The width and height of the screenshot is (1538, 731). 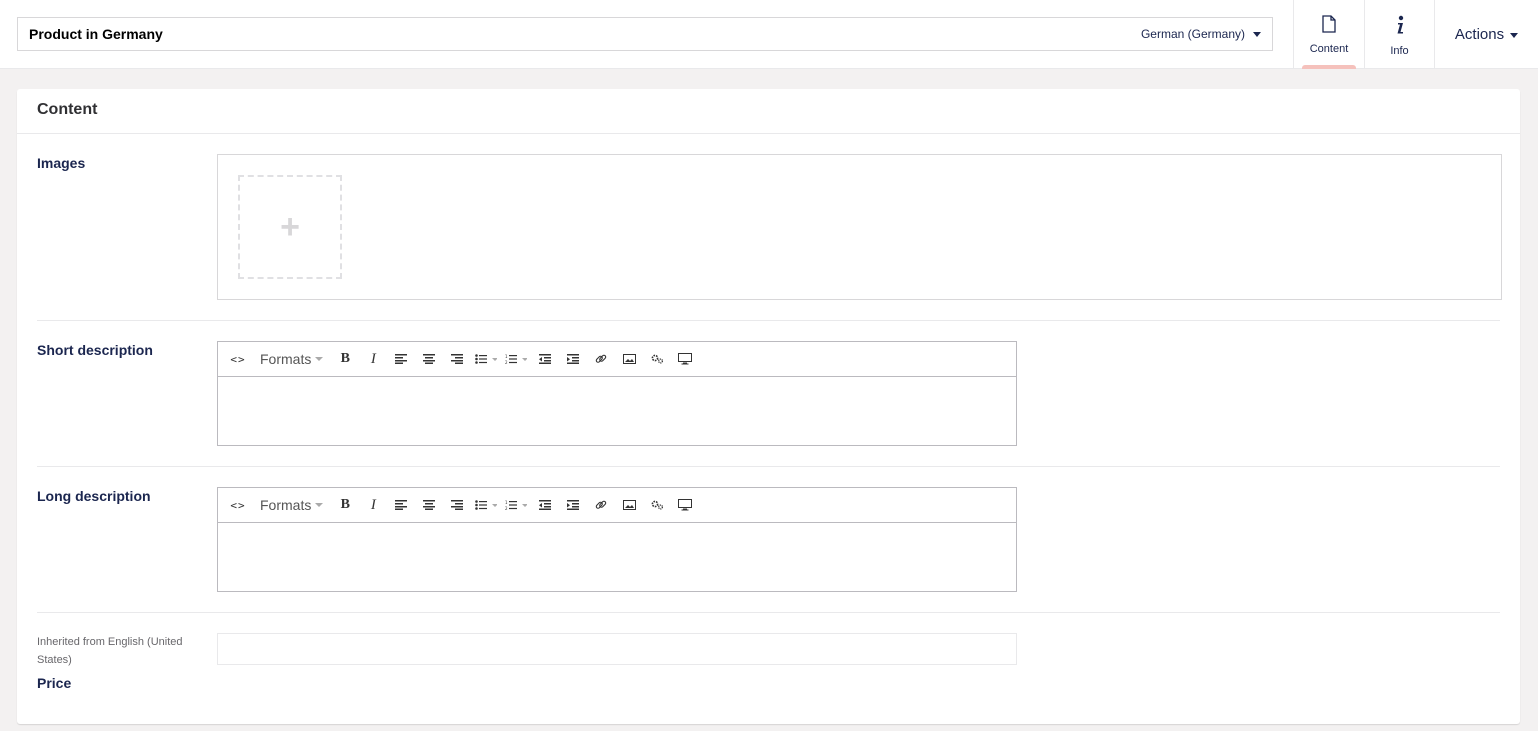 I want to click on short-description-label: Short description, so click(x=95, y=350).